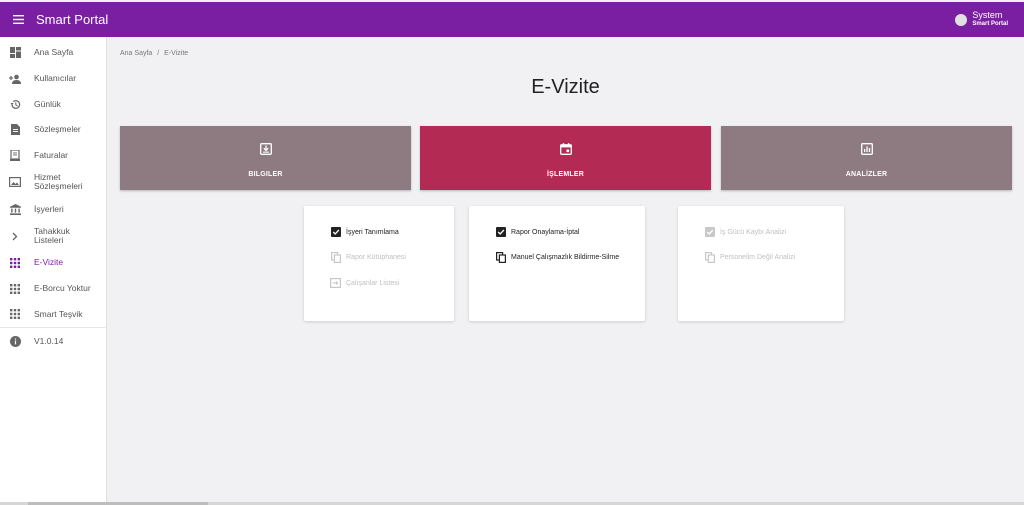 The height and width of the screenshot is (505, 1024). I want to click on info-icon, so click(15, 341).